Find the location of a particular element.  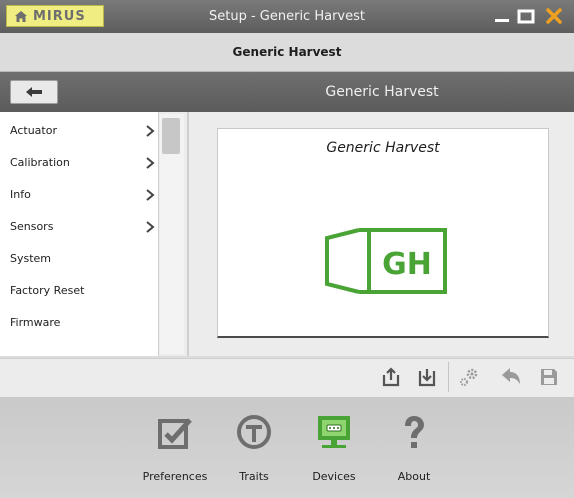

dock-preferences: Preferences is located at coordinates (175, 451).